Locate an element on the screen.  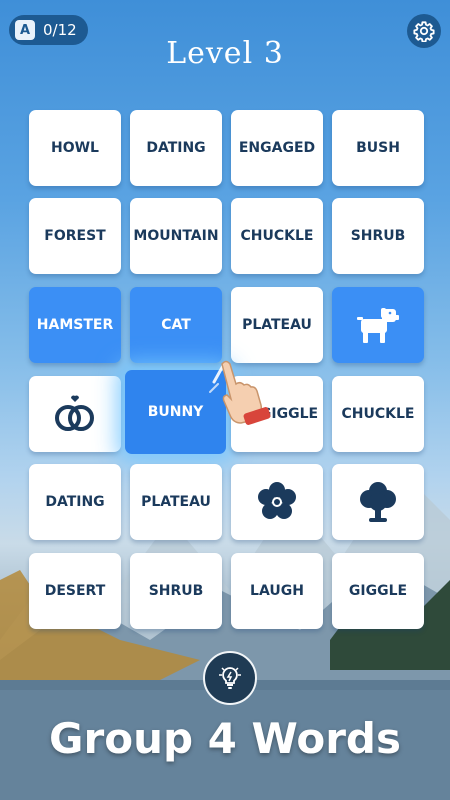
tile-label: BUSH is located at coordinates (378, 148).